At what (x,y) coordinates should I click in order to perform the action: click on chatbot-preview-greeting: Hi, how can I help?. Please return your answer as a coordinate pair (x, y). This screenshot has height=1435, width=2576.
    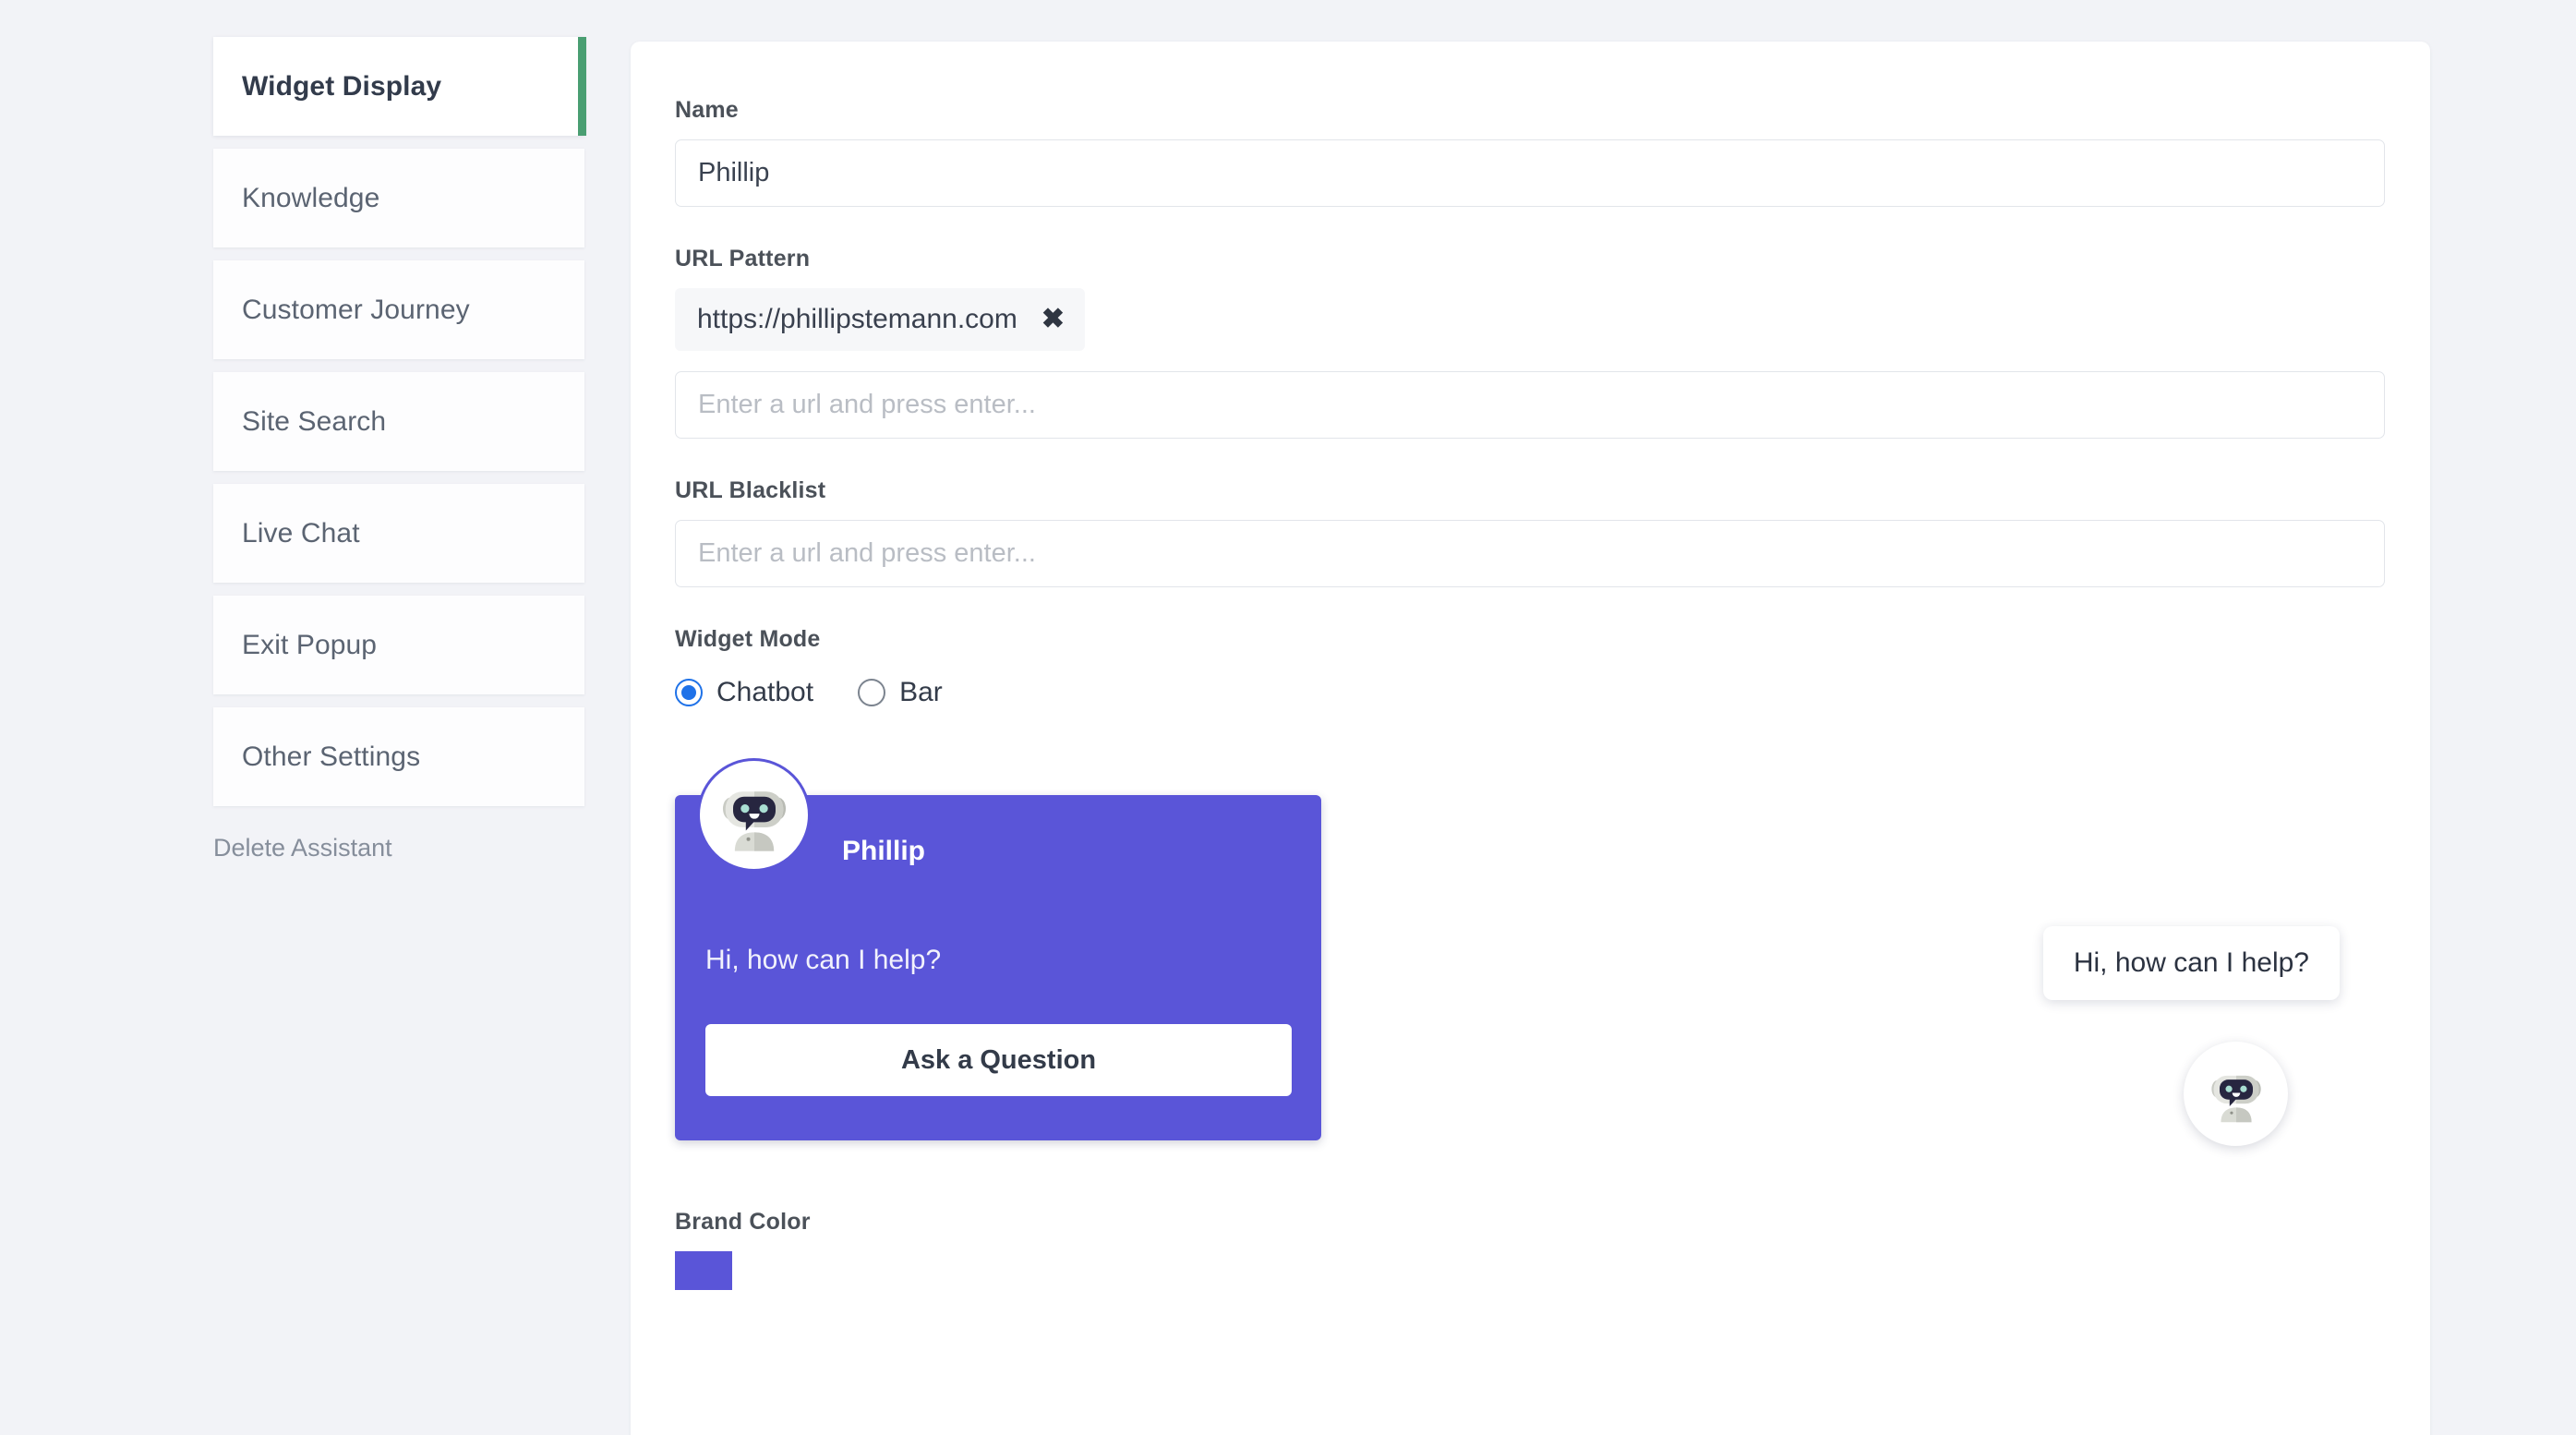
    Looking at the image, I should click on (823, 960).